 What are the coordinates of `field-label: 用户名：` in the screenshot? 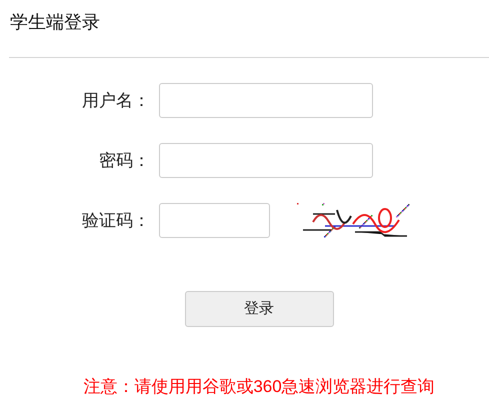 It's located at (115, 101).